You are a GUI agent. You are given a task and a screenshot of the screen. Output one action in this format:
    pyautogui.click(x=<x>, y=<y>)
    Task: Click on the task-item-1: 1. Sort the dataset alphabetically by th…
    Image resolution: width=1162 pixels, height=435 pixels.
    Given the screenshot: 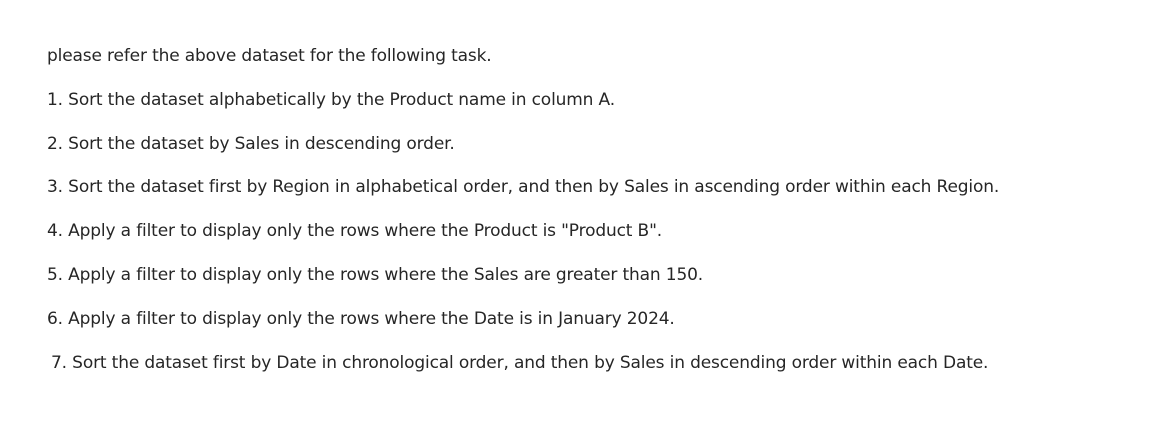 What is the action you would take?
    pyautogui.click(x=331, y=99)
    